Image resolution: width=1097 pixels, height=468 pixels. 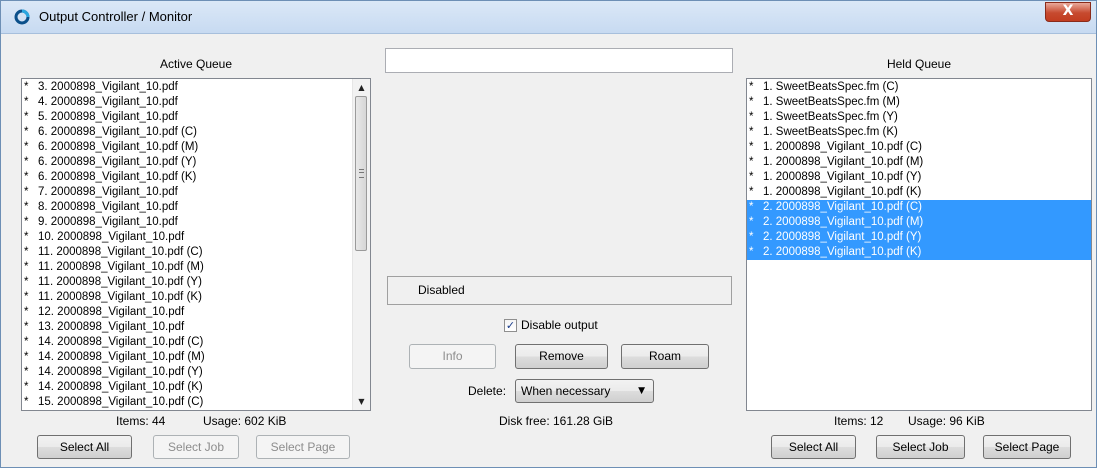 I want to click on list-item: * 2. 2000898_Vigilant_10.pdf (Y), so click(x=919, y=237).